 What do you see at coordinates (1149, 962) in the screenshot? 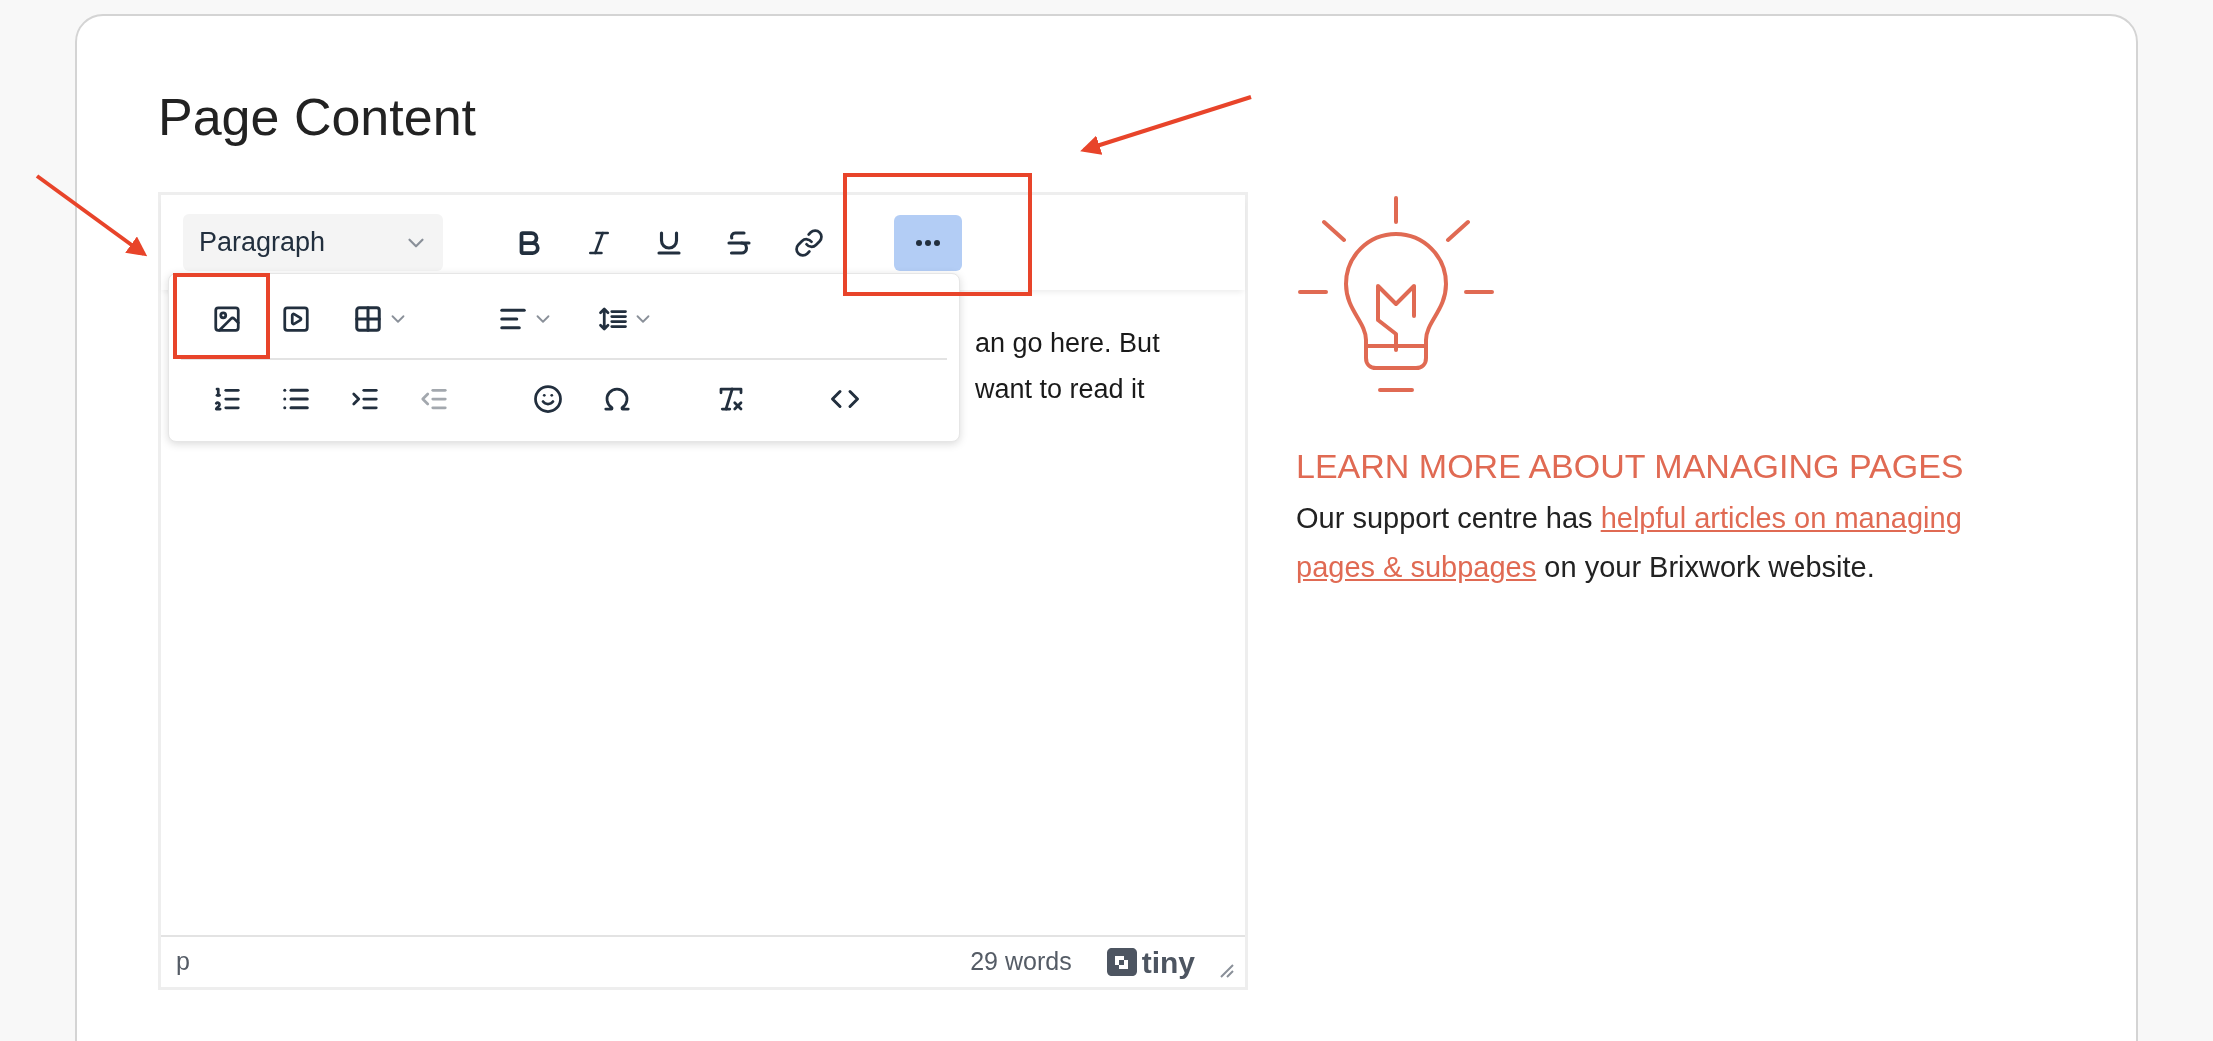
I see `tiny-brand: tiny` at bounding box center [1149, 962].